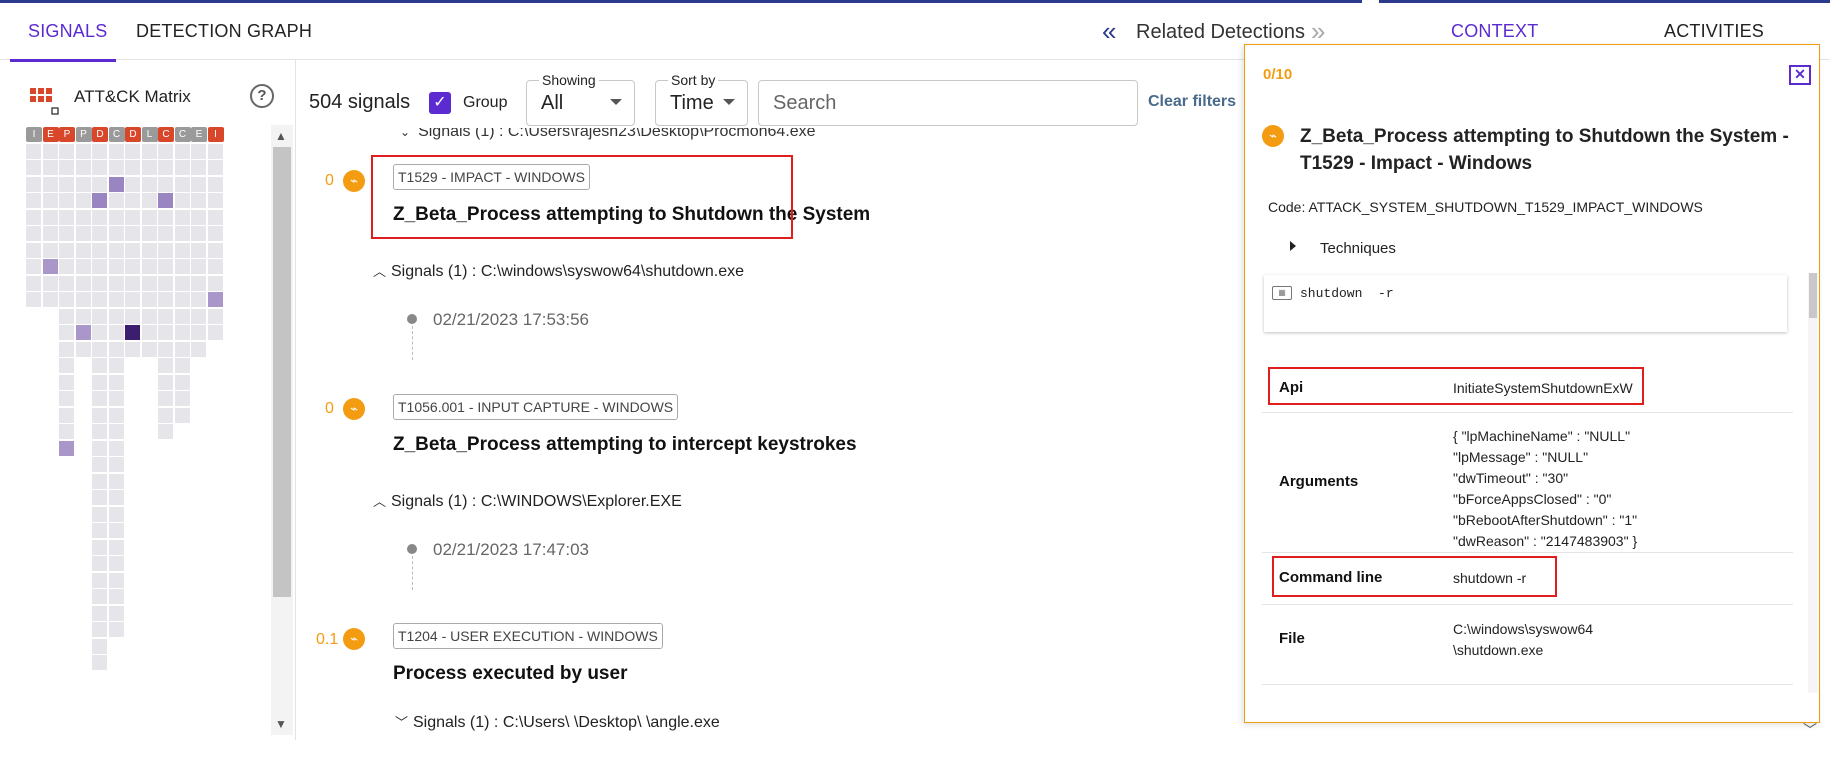 The image size is (1830, 771). Describe the element at coordinates (1813, 483) in the screenshot. I see `detail-scrollbar` at that location.